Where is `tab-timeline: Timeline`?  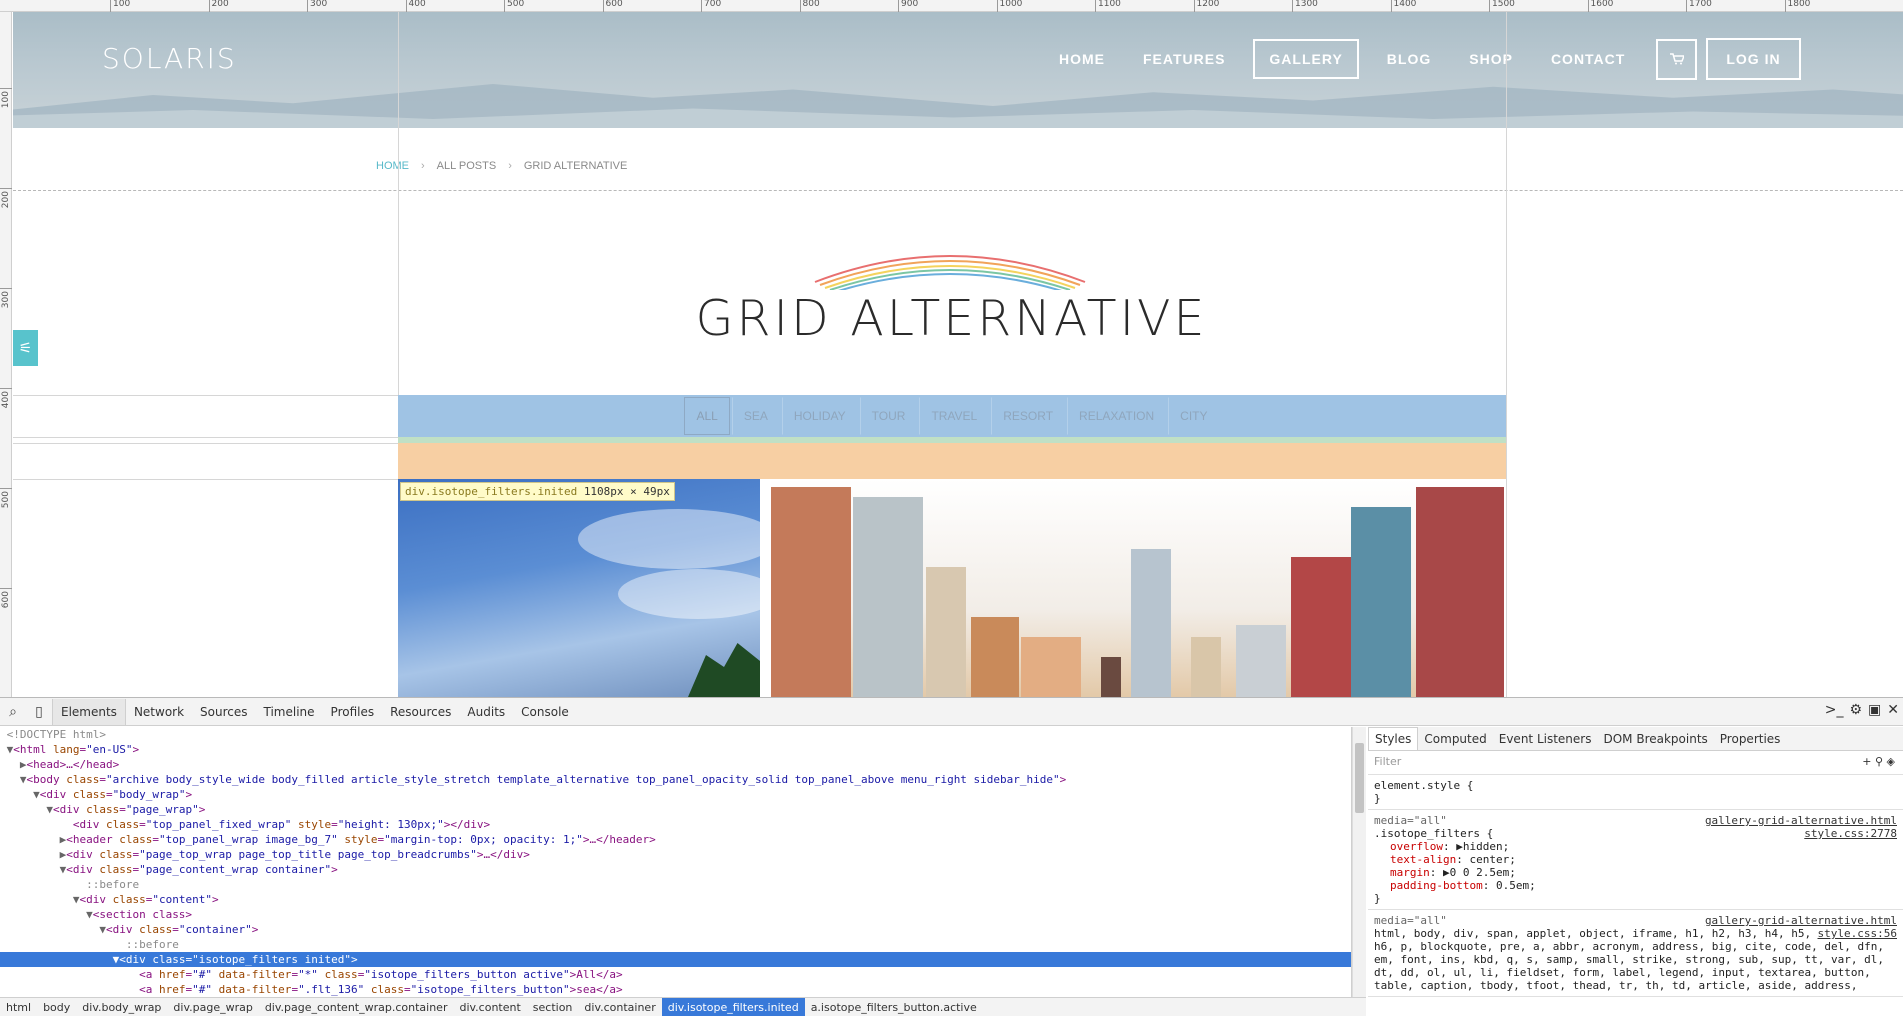 tab-timeline: Timeline is located at coordinates (289, 712).